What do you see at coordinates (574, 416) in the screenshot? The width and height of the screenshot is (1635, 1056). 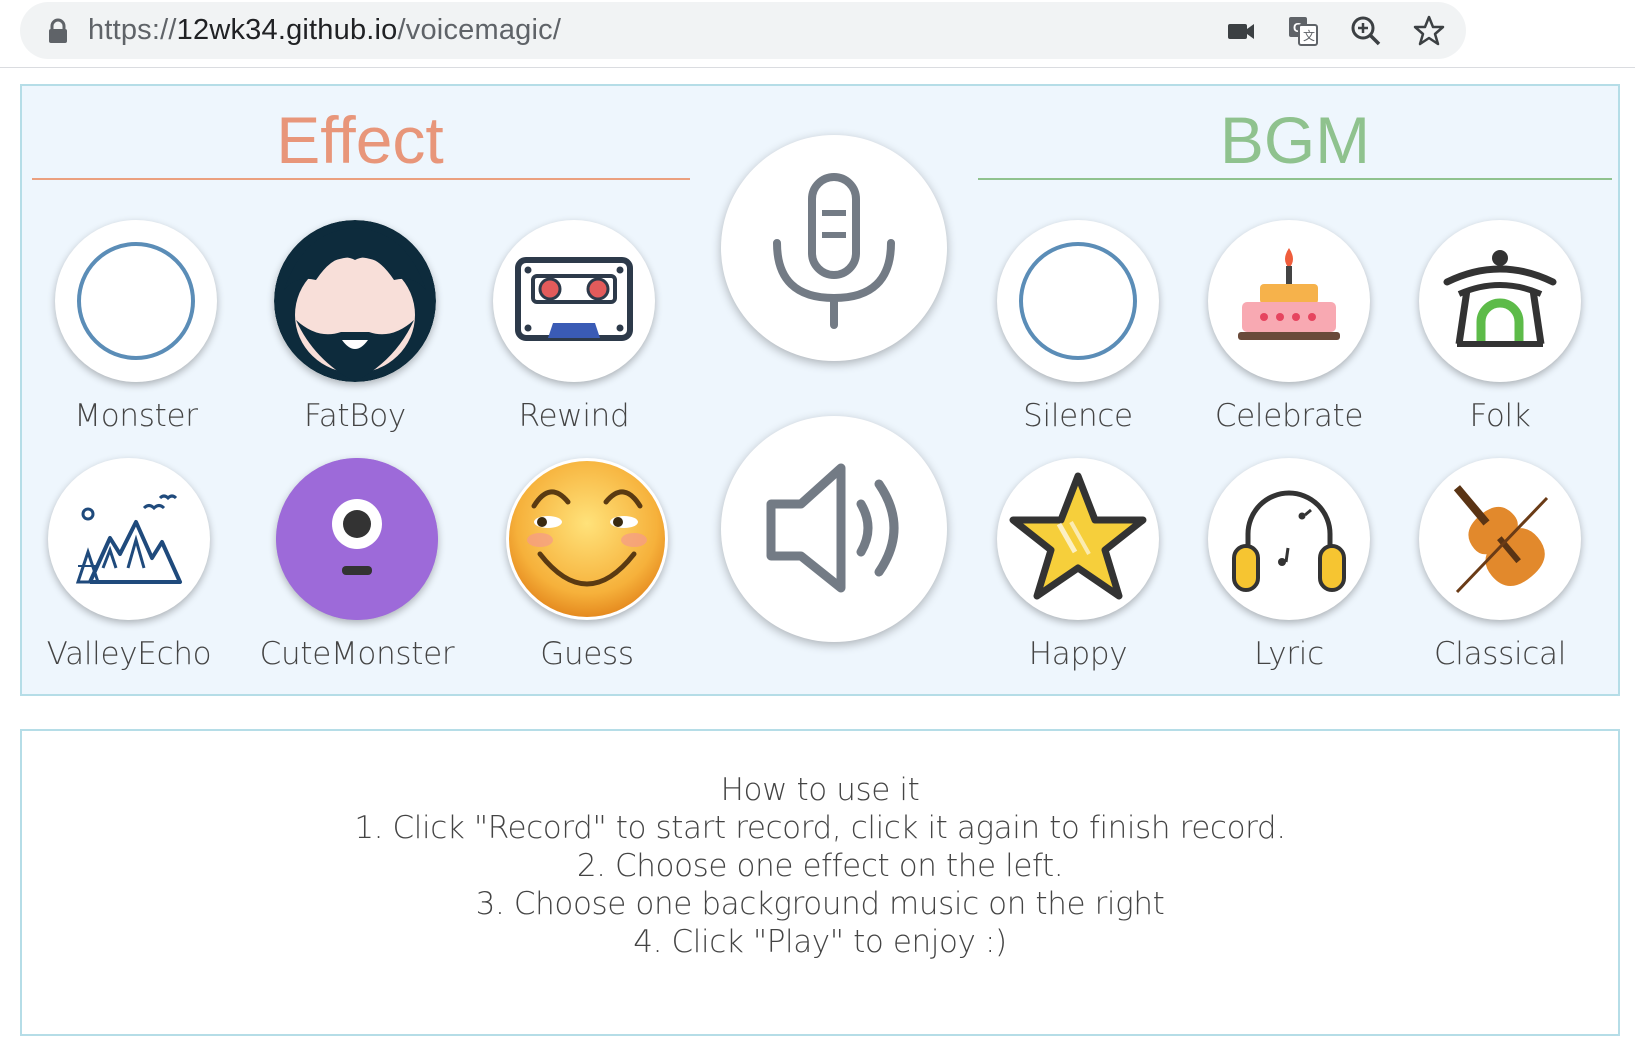 I see `effect-label: Rewind` at bounding box center [574, 416].